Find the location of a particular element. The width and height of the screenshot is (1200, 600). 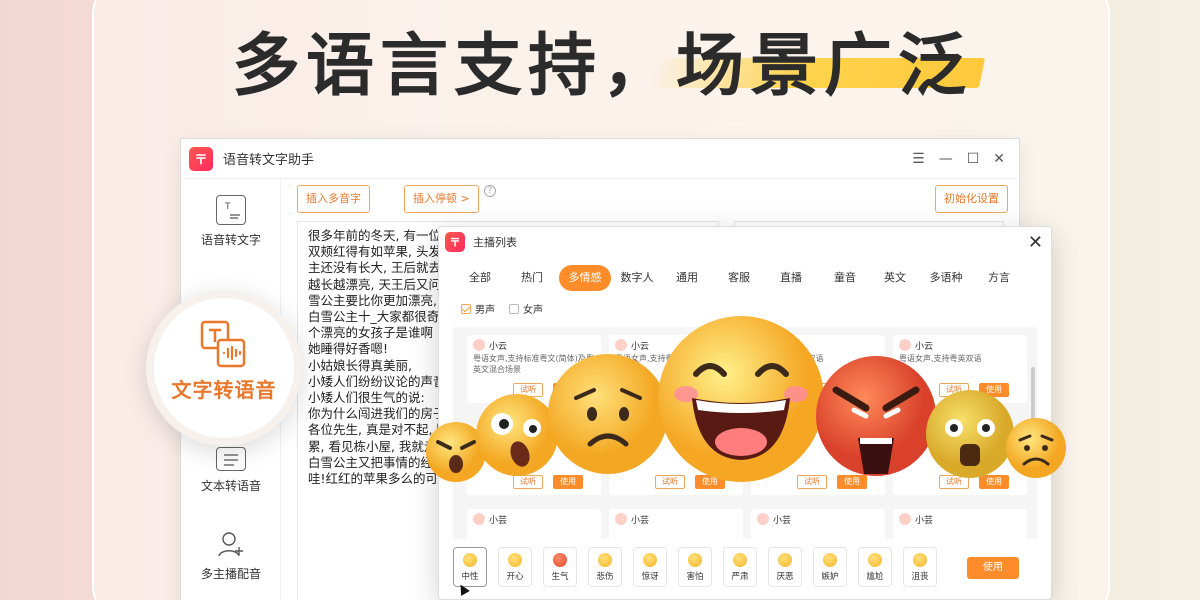

dialog-use-button: 使用 is located at coordinates (993, 568).